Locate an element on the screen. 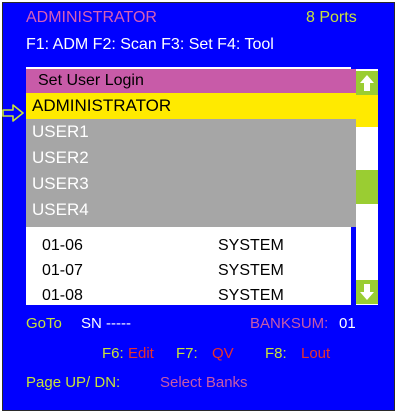 The image size is (397, 413). scrollbar-thumb is located at coordinates (367, 187).